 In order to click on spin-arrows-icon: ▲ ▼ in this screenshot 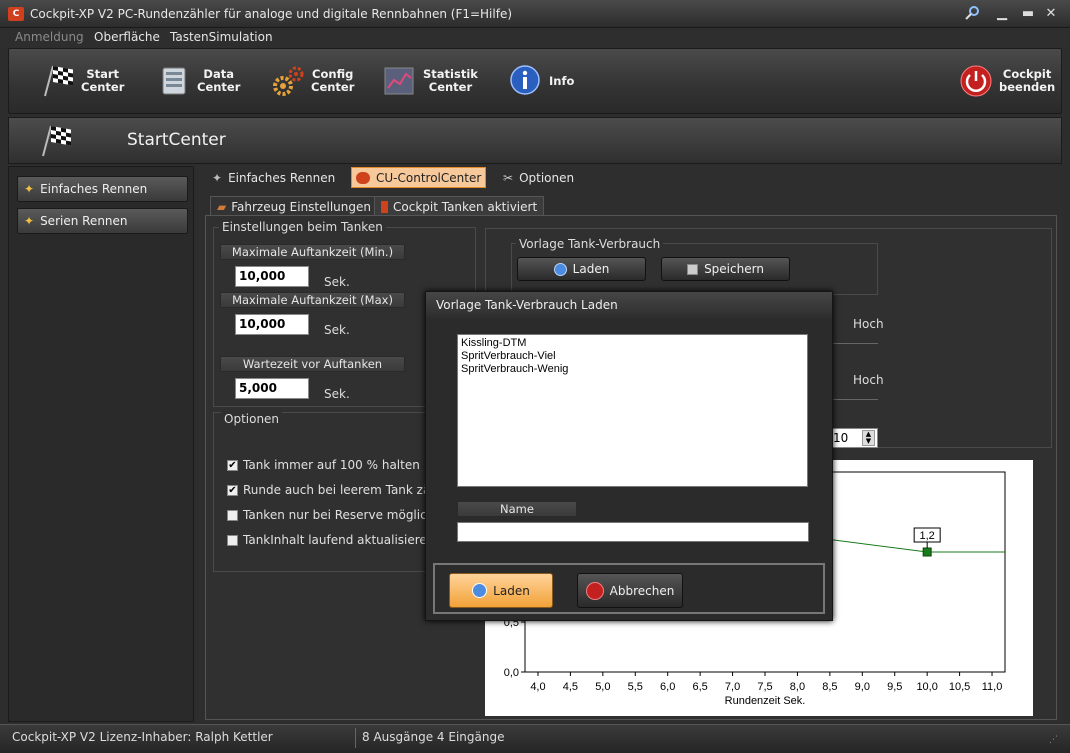, I will do `click(868, 438)`.